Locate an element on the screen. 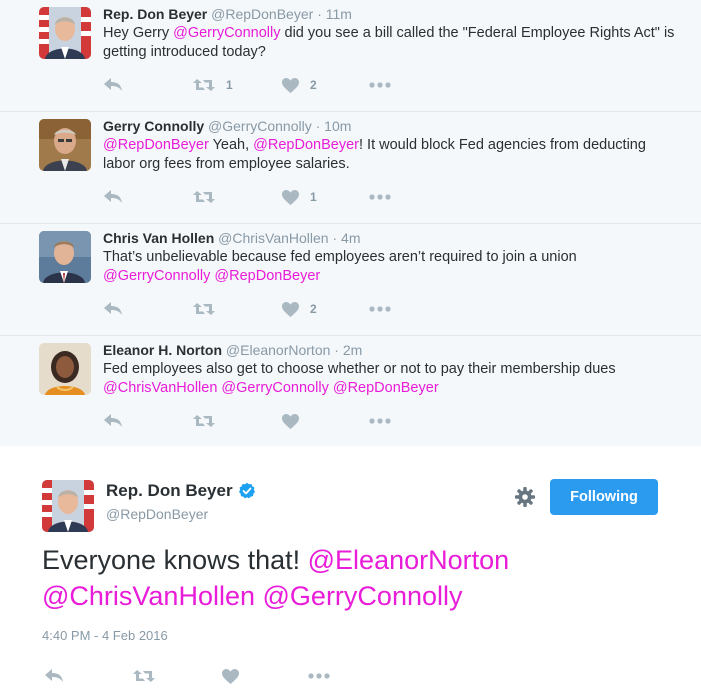  author-name: Chris Van Hollen is located at coordinates (158, 238).